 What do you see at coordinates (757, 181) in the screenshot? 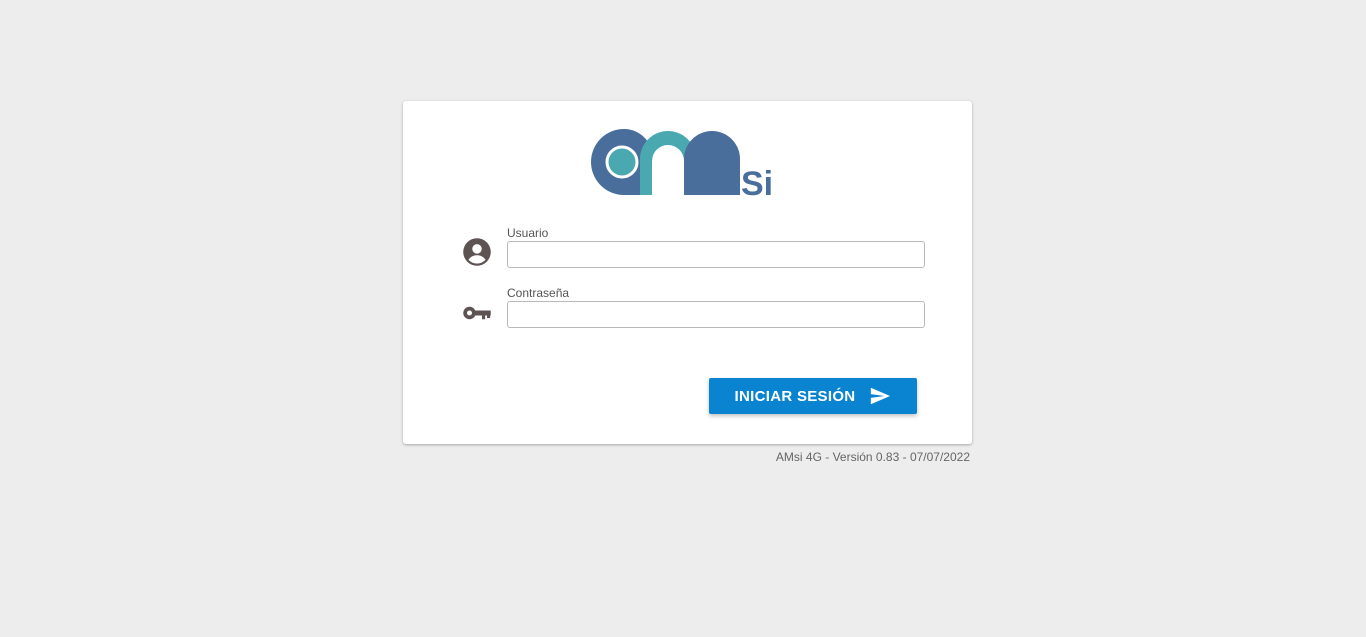
I see `svg-text: Si` at bounding box center [757, 181].